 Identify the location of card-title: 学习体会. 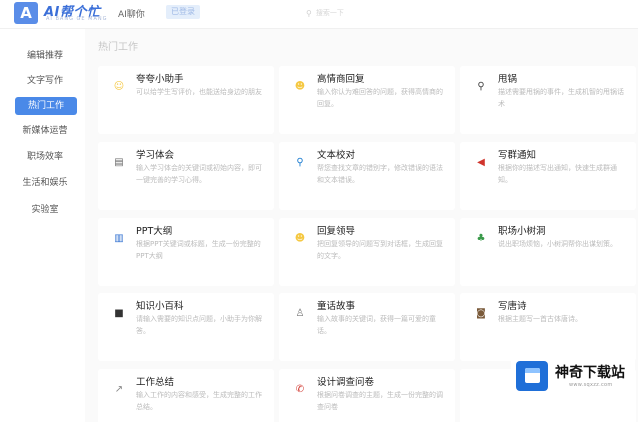
(155, 155).